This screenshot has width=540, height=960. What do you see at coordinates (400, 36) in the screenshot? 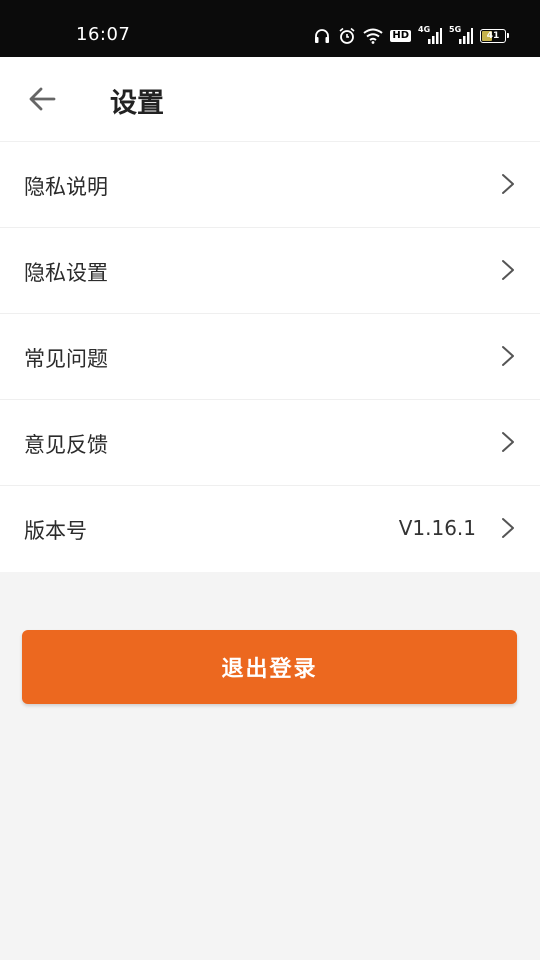
I see `hd-icon: HD` at bounding box center [400, 36].